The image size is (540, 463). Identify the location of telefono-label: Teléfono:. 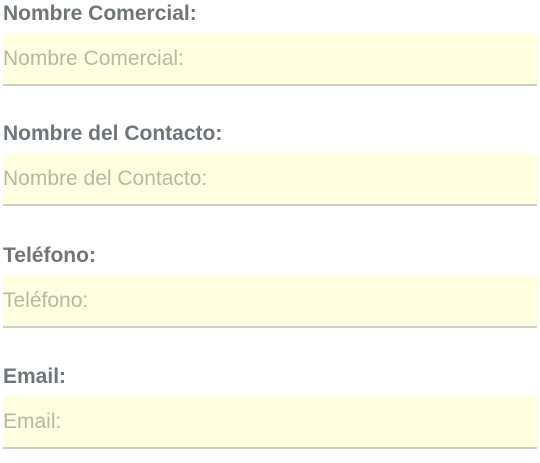
(49, 255).